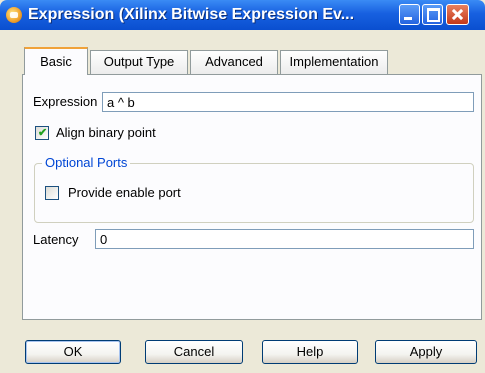  Describe the element at coordinates (457, 14) in the screenshot. I see `close-button` at that location.